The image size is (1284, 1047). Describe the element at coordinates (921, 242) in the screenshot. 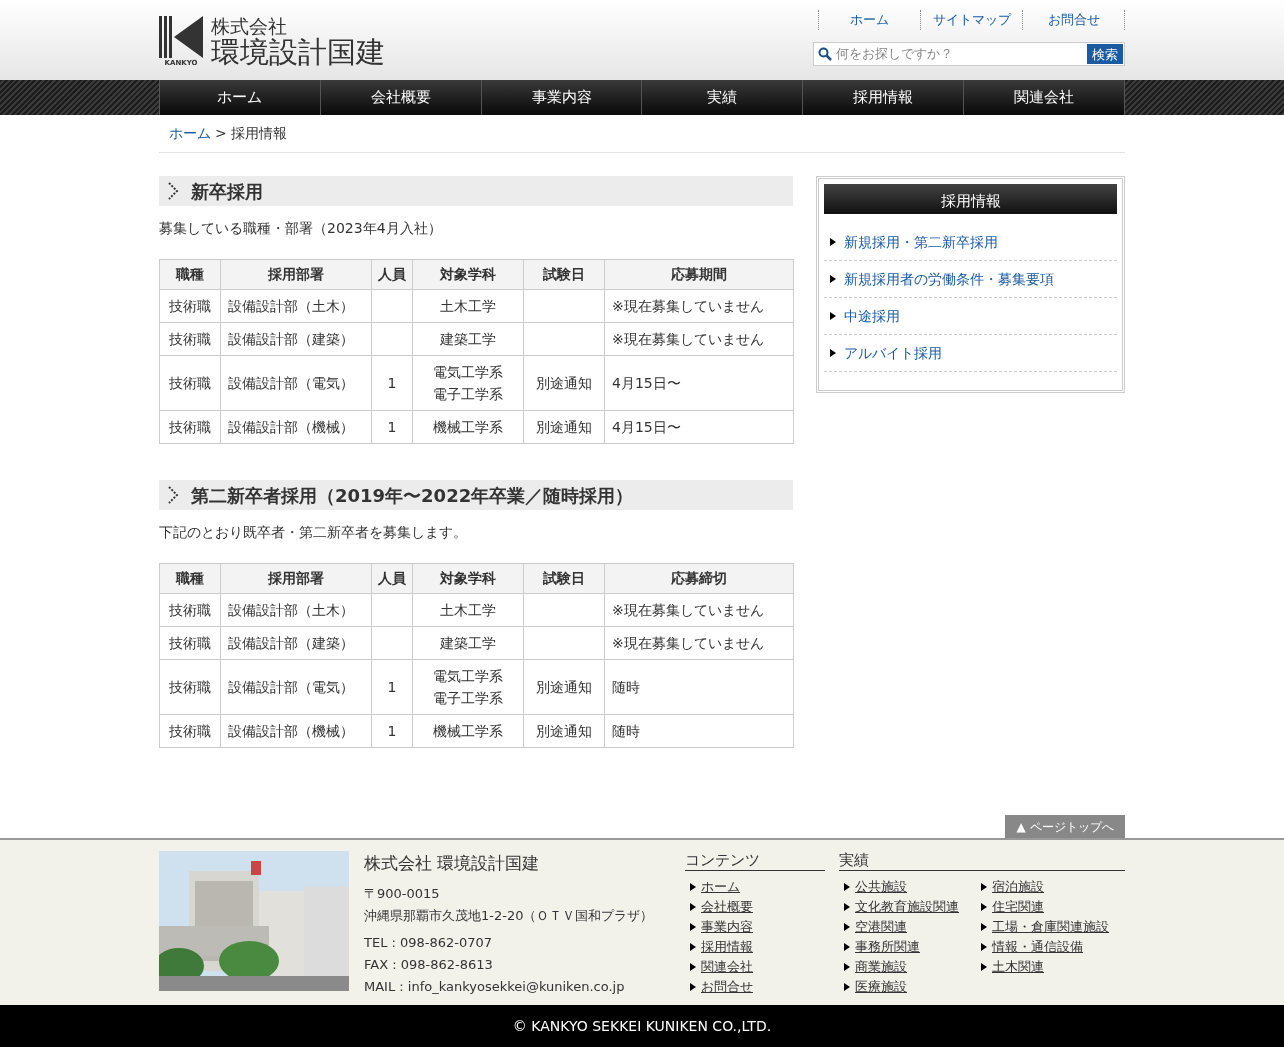

I see `sidebar-link: 新規採用・第二新卒採用` at that location.